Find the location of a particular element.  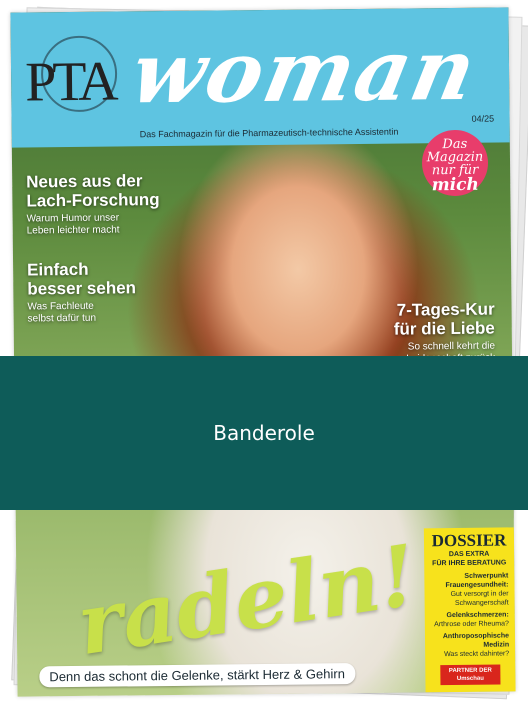

headline-sub-line: selbst dafür tun is located at coordinates (62, 318).